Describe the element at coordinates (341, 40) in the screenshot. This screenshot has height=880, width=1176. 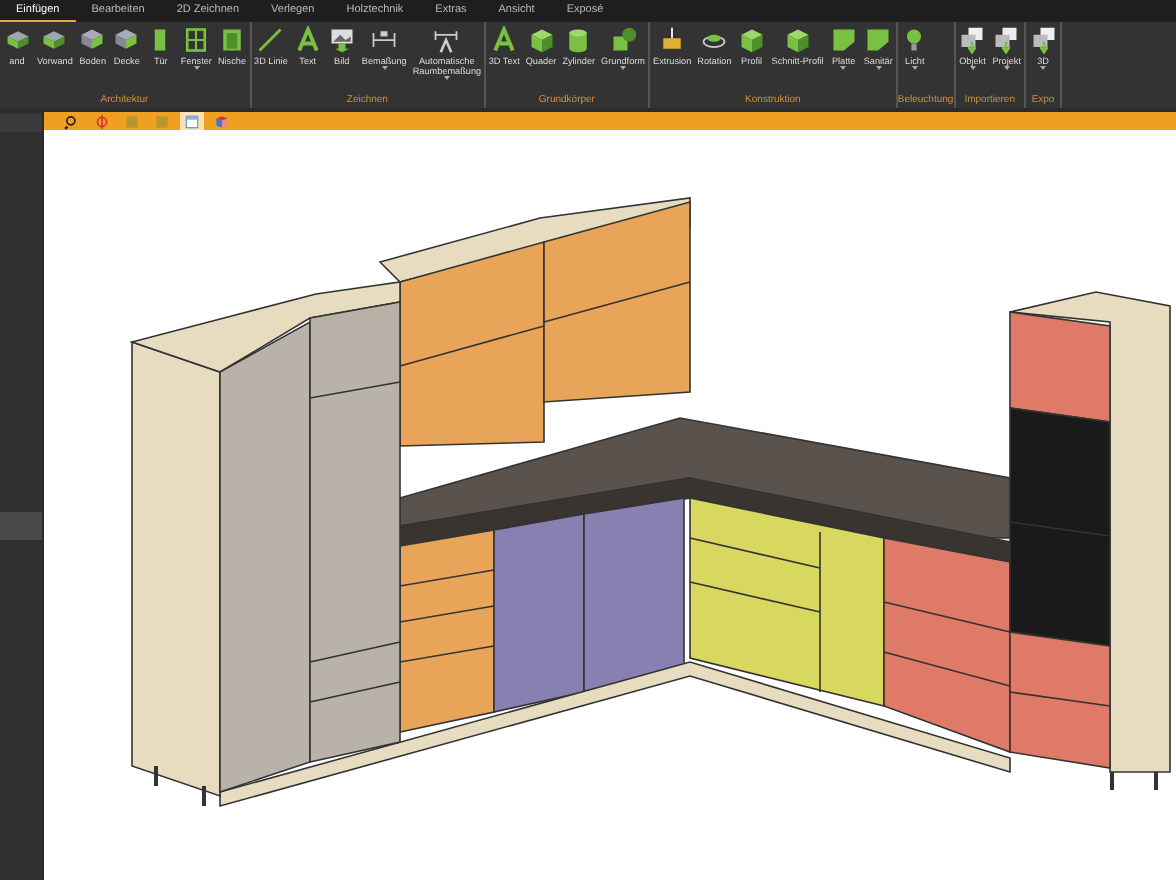
I see `image-icon` at that location.